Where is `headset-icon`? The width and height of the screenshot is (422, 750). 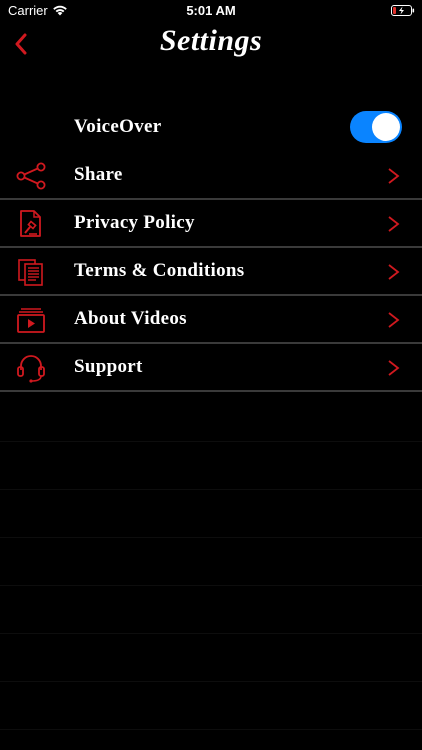
headset-icon is located at coordinates (31, 368).